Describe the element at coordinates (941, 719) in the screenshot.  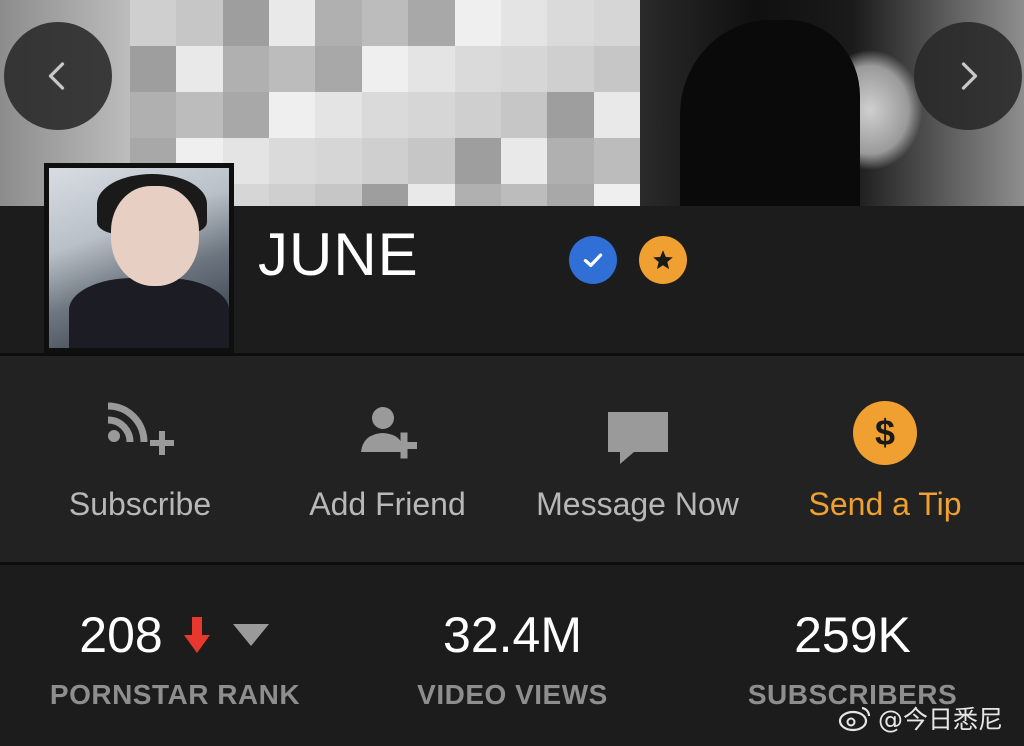
I see `watermark-text: @今日悉尼` at that location.